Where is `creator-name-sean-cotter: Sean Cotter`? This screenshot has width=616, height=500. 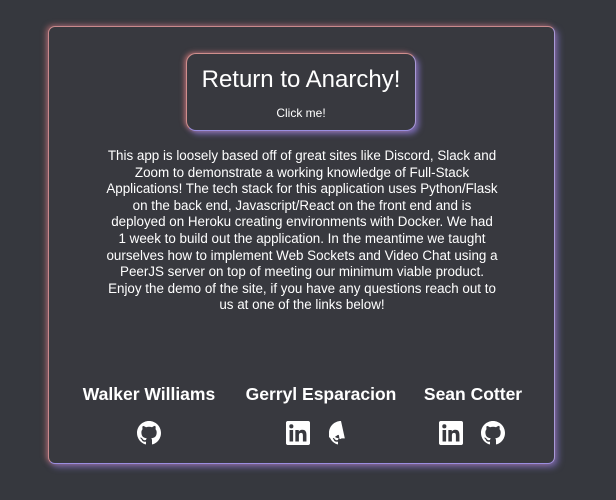
creator-name-sean-cotter: Sean Cotter is located at coordinates (473, 394).